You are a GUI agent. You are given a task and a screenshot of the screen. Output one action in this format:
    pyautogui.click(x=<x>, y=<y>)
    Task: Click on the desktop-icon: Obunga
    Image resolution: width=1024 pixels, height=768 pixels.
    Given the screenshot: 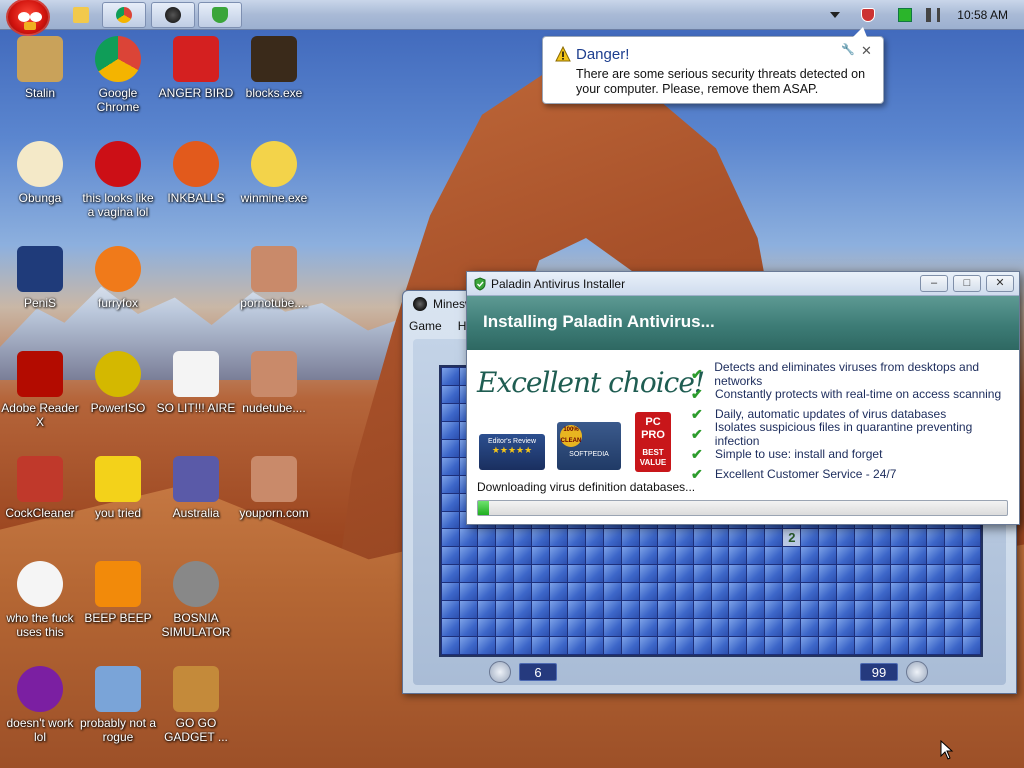 What is the action you would take?
    pyautogui.click(x=40, y=173)
    